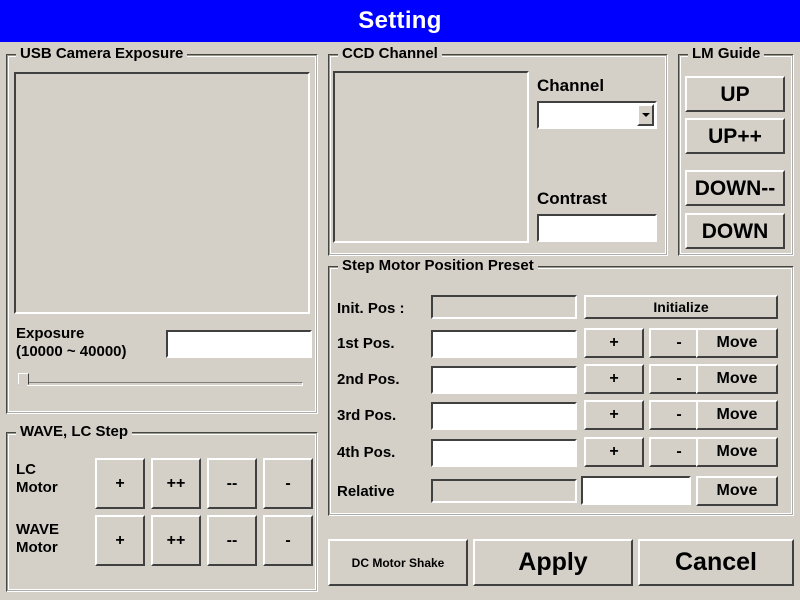 Image resolution: width=800 pixels, height=600 pixels. Describe the element at coordinates (588, 115) in the screenshot. I see `channel-combobox-value` at that location.